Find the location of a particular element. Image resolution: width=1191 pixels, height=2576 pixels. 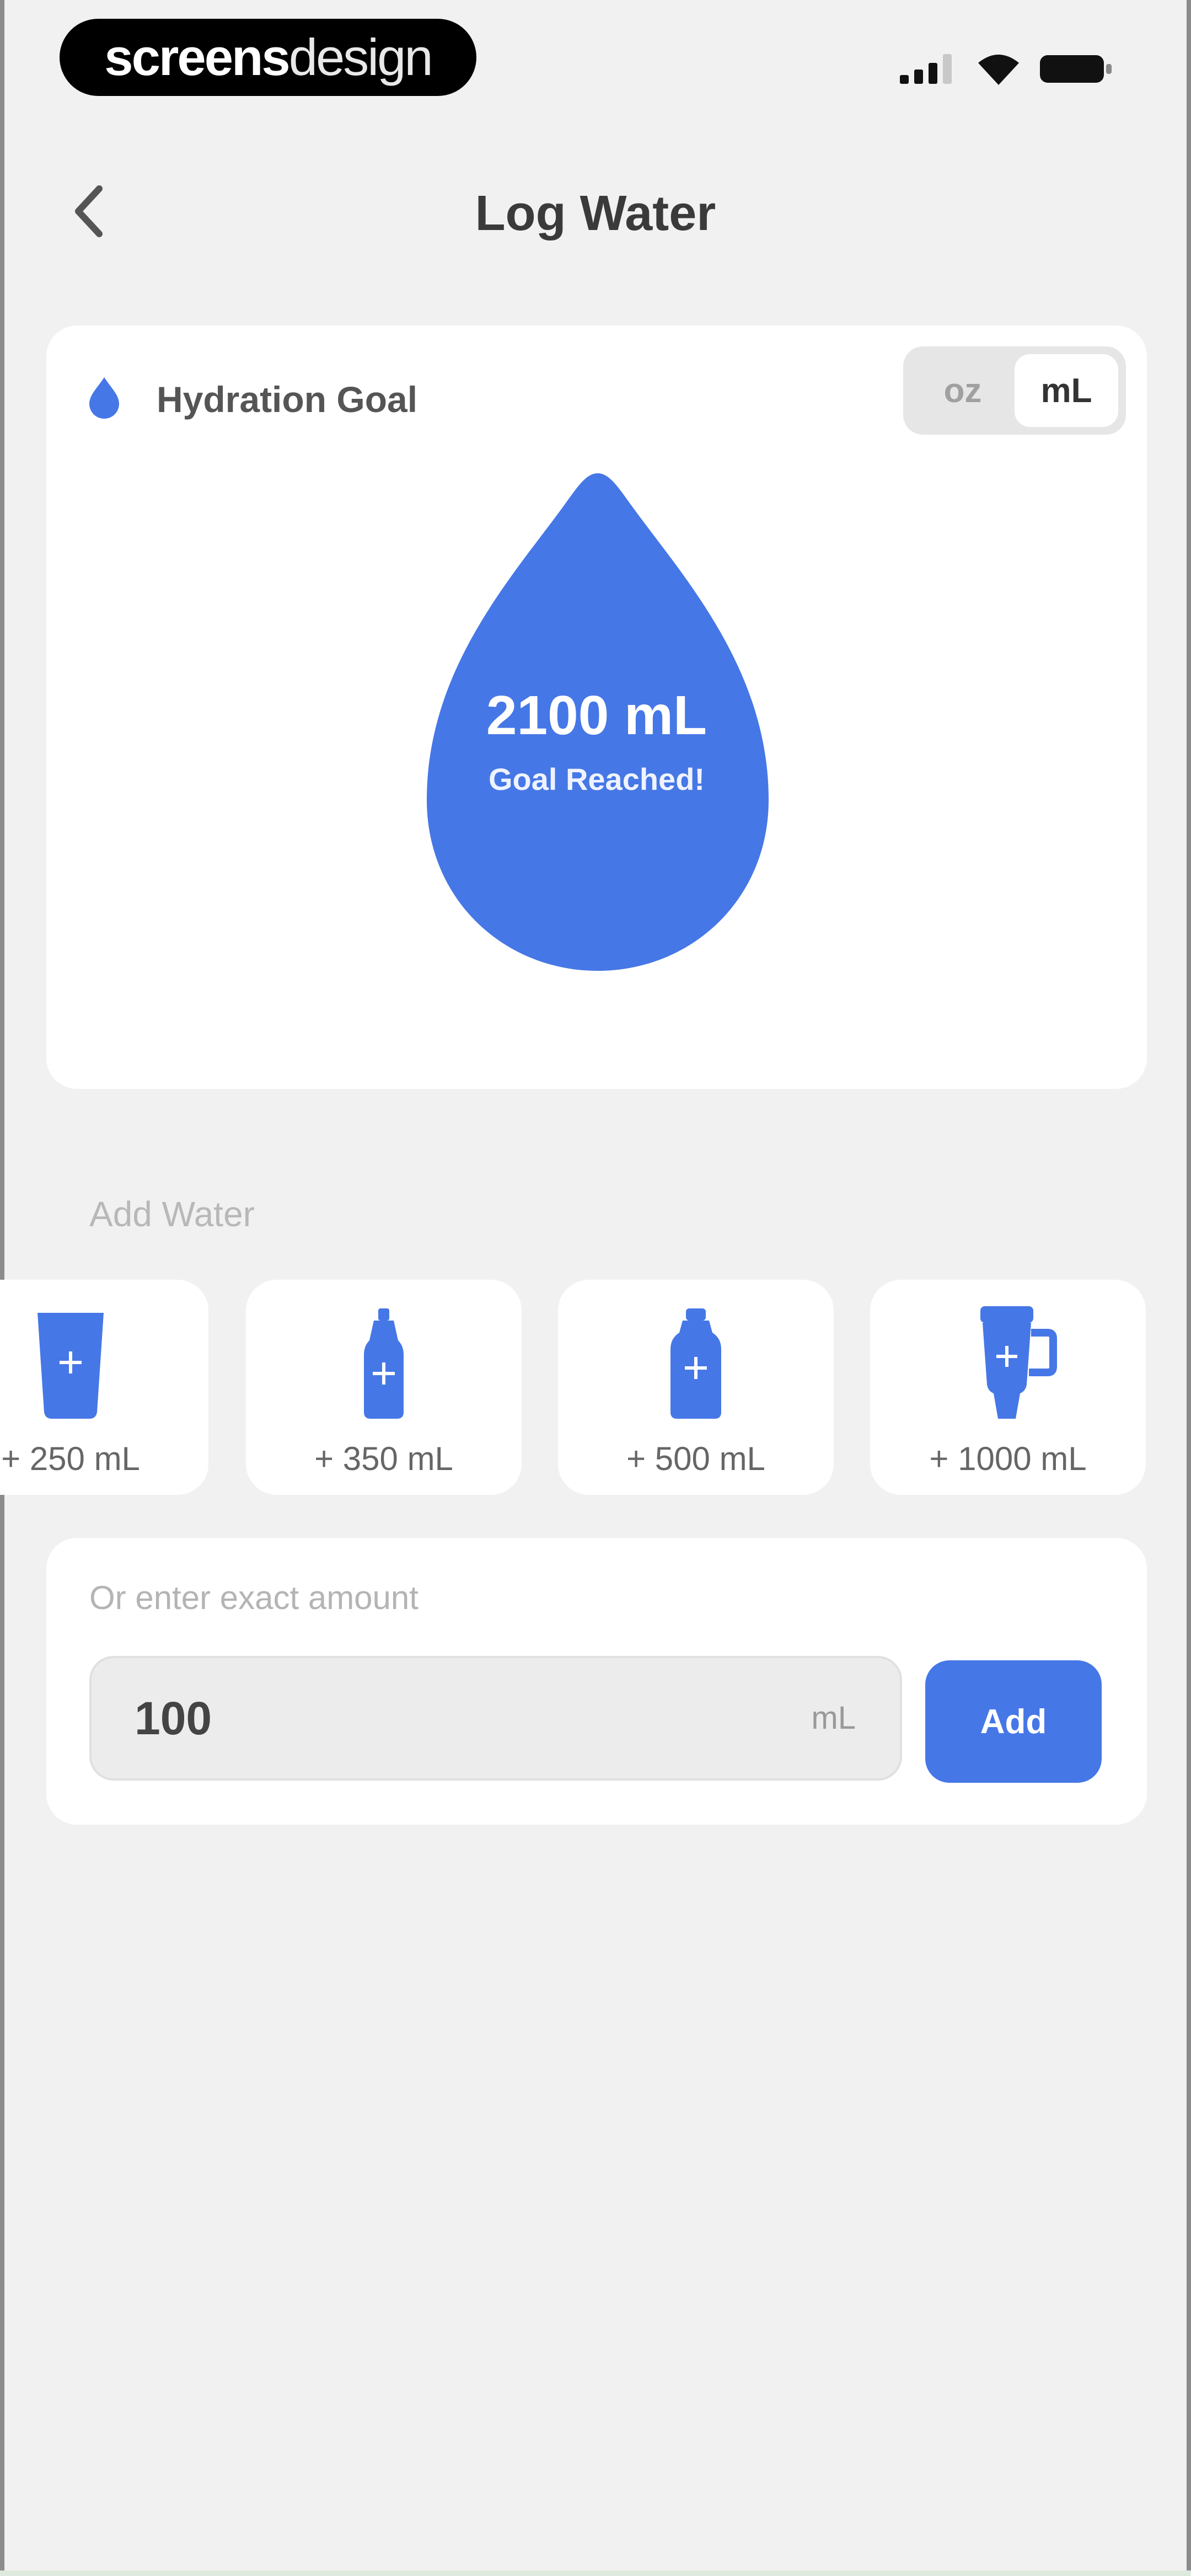

preset-label: + 350 mL is located at coordinates (384, 1458).